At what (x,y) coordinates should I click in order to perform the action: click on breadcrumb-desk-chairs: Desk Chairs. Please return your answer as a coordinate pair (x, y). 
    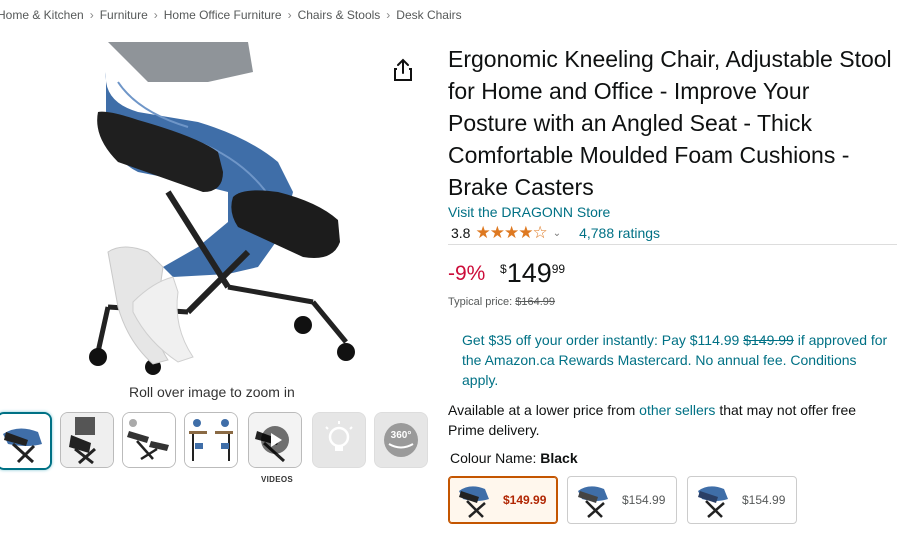
    Looking at the image, I should click on (428, 15).